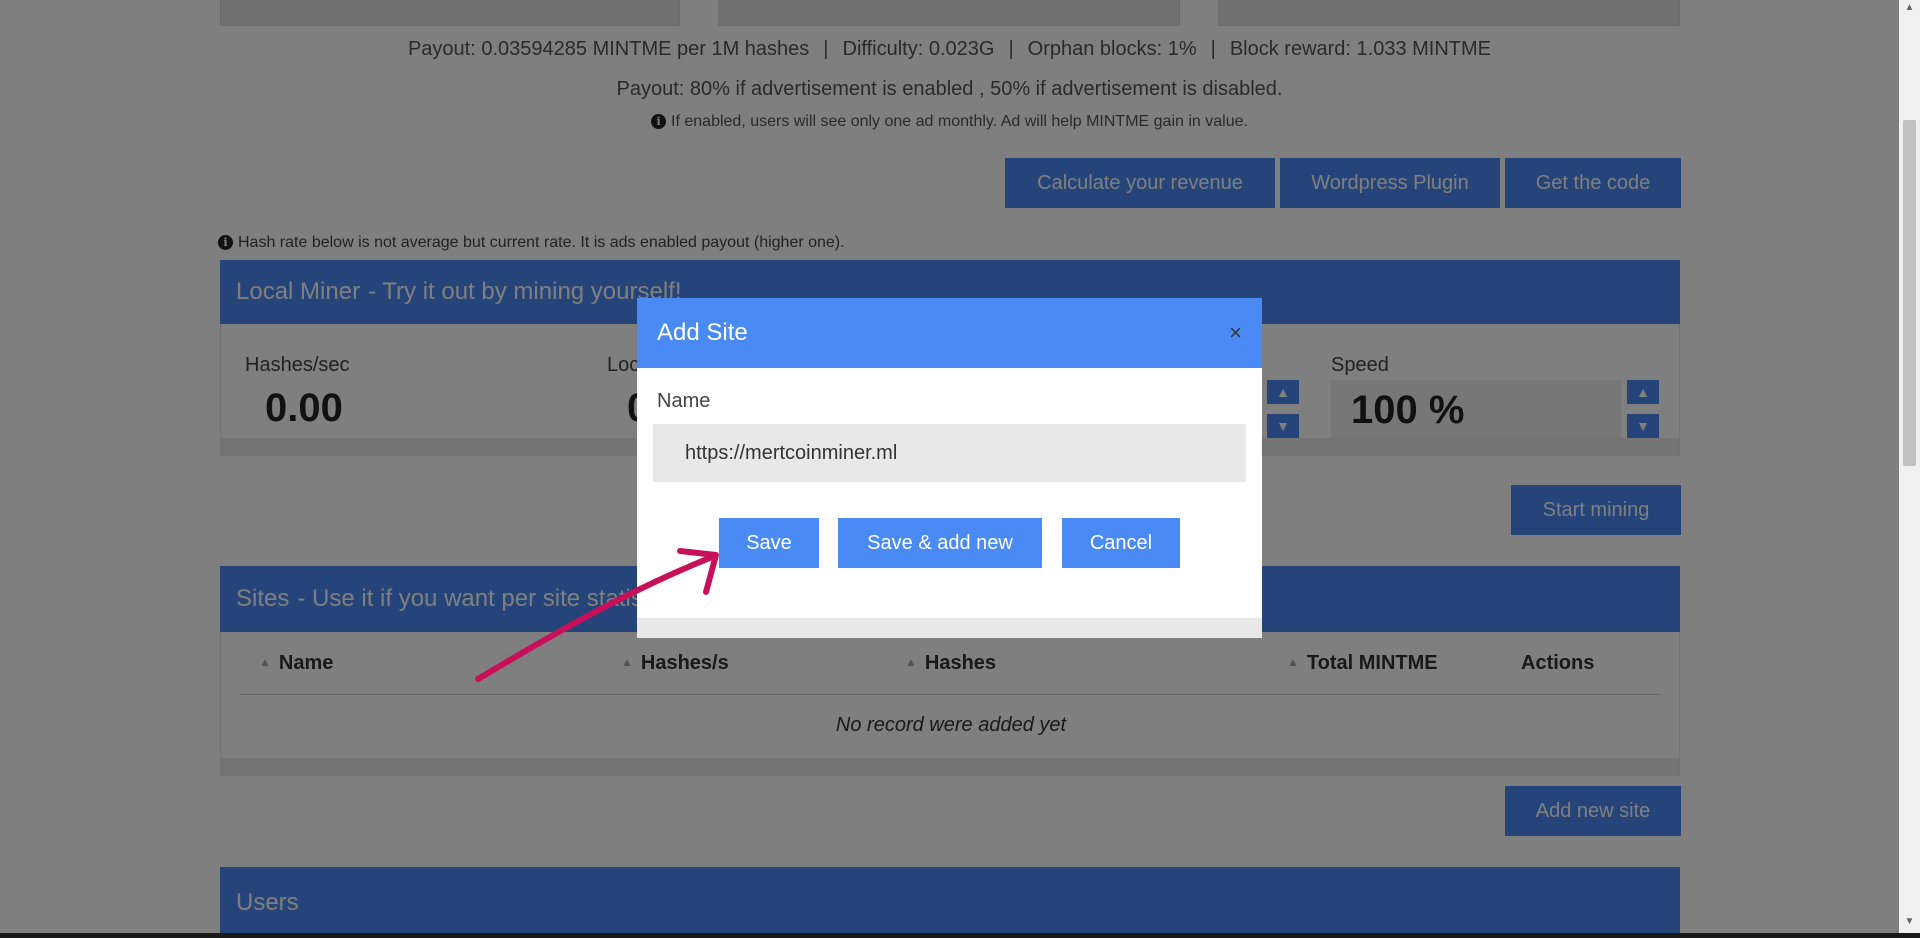 The height and width of the screenshot is (938, 1920). What do you see at coordinates (949, 628) in the screenshot?
I see `dialog-footer` at bounding box center [949, 628].